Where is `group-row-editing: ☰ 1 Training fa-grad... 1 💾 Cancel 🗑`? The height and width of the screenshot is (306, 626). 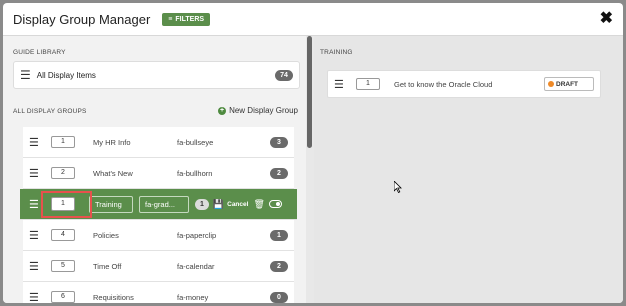
group-row-editing: ☰ 1 Training fa-grad... 1 💾 Cancel 🗑 is located at coordinates (158, 204).